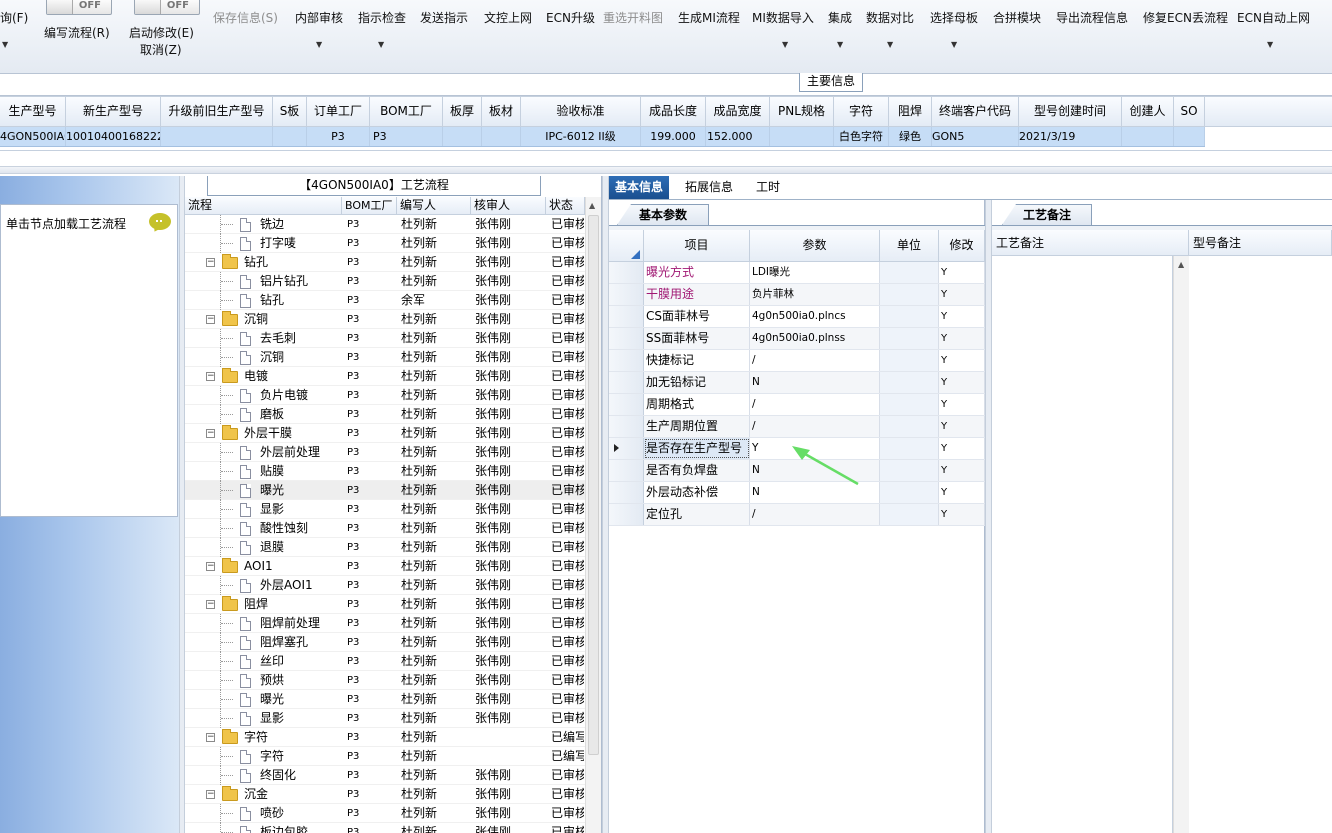  I want to click on tree-row: 铣边 P3 杜列新 张伟刚 已审核, so click(385, 224).